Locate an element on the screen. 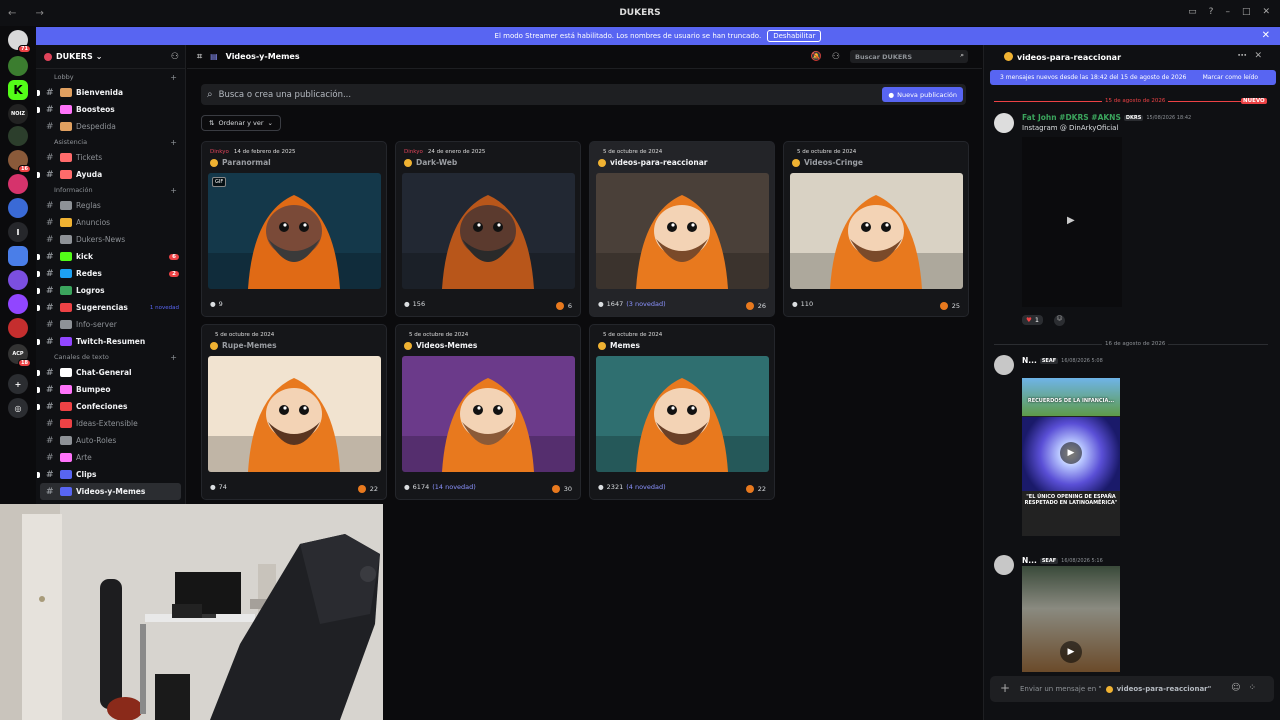 This screenshot has height=720, width=1280. apps-icon: ⁘ is located at coordinates (1256, 688).